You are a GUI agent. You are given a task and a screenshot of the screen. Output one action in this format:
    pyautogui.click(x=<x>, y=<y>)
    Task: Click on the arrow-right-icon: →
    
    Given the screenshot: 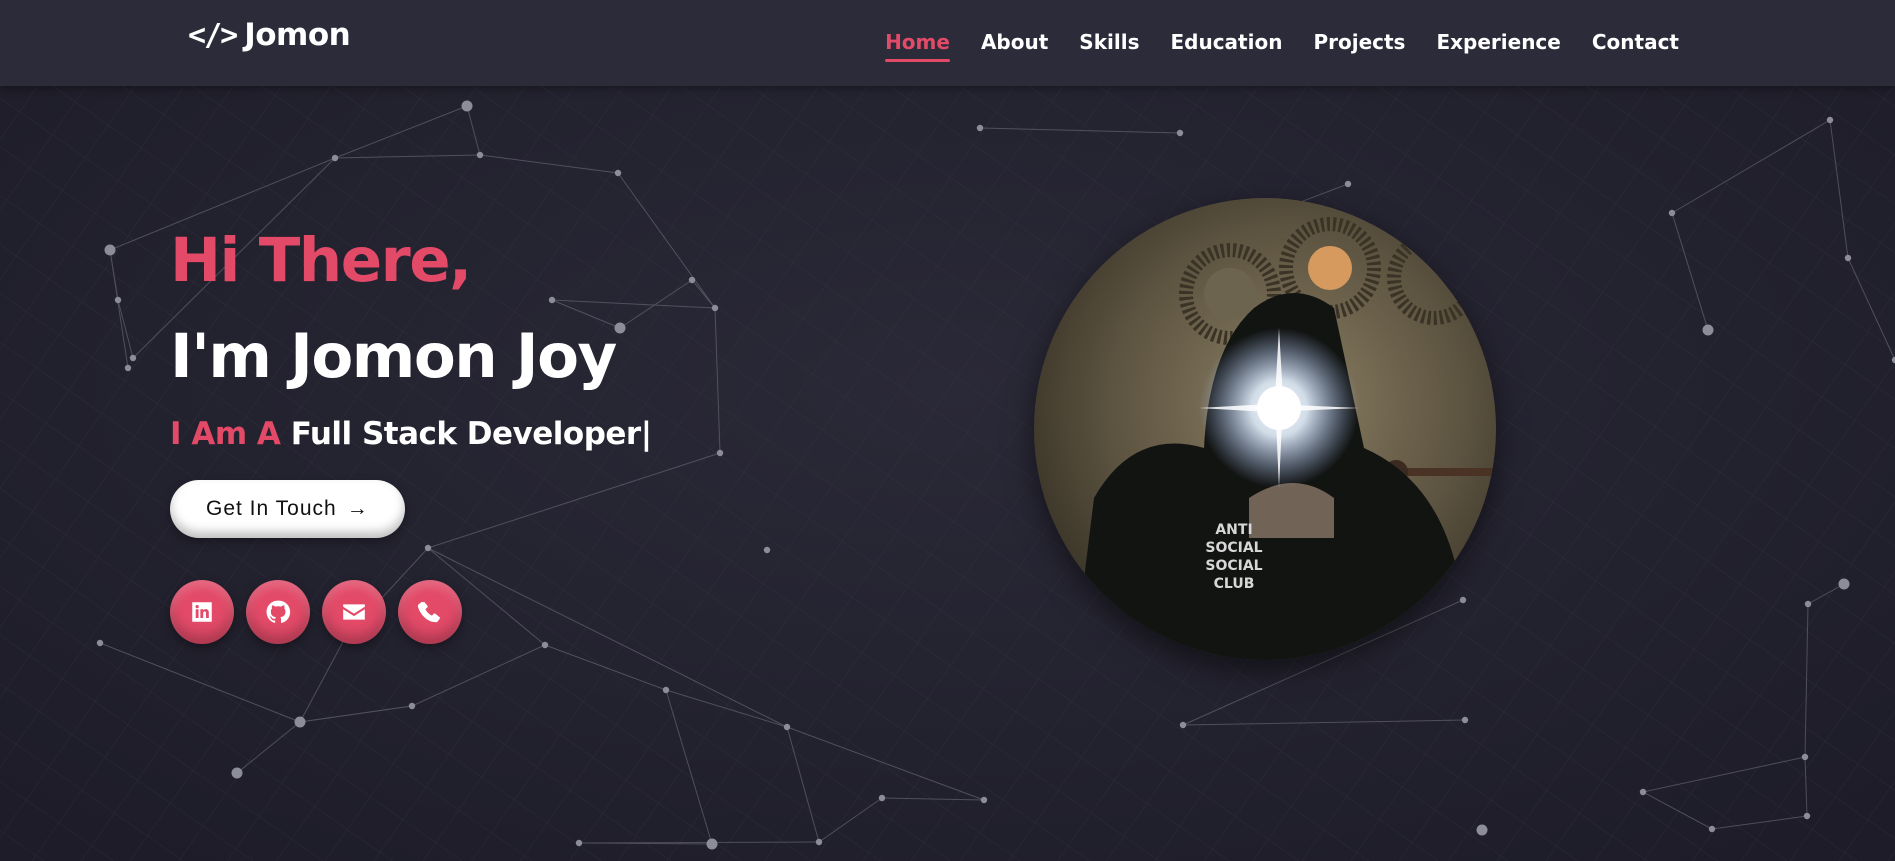 What is the action you would take?
    pyautogui.click(x=357, y=508)
    